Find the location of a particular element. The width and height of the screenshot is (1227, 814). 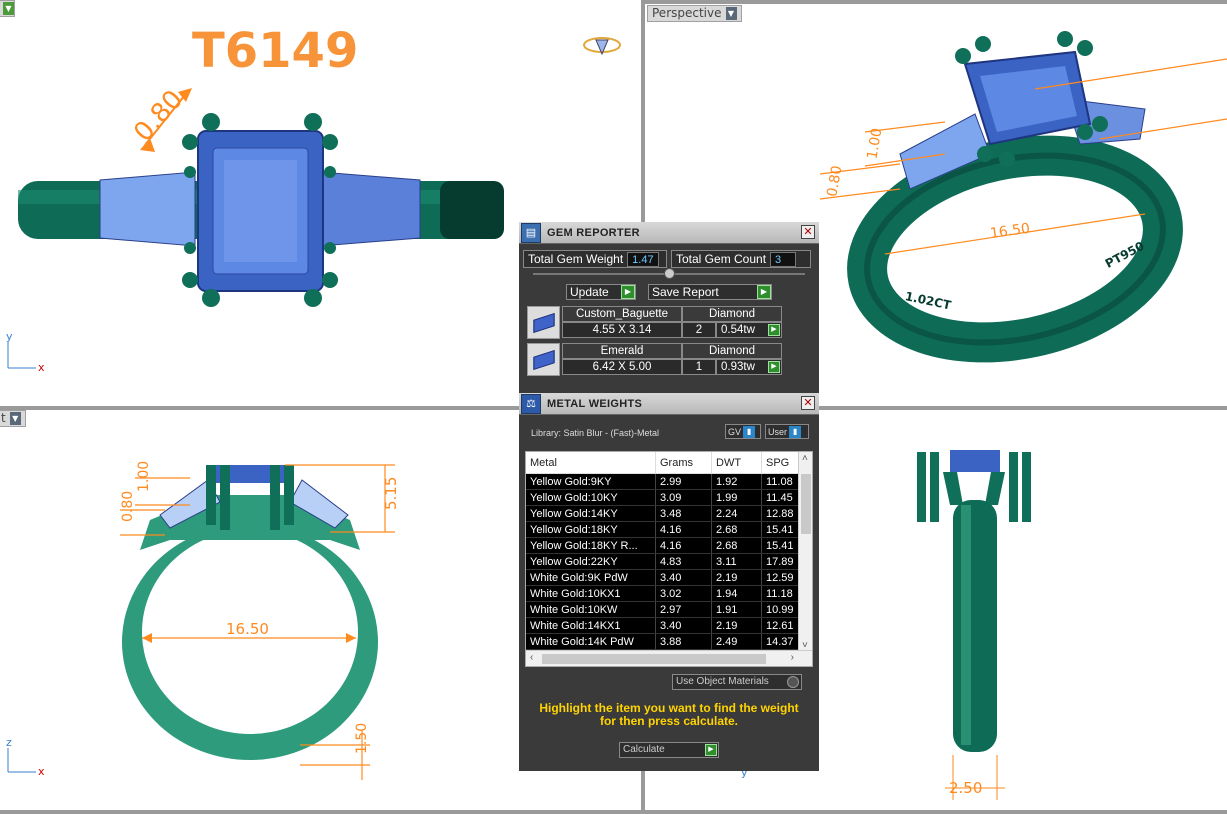

table-row: Yellow Gold:18KY 4.16 2.68 15.41 is located at coordinates (669, 530).